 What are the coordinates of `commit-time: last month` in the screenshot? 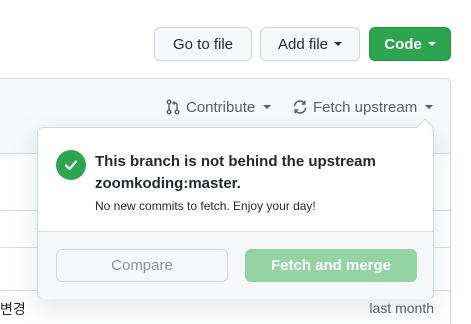 It's located at (401, 308).